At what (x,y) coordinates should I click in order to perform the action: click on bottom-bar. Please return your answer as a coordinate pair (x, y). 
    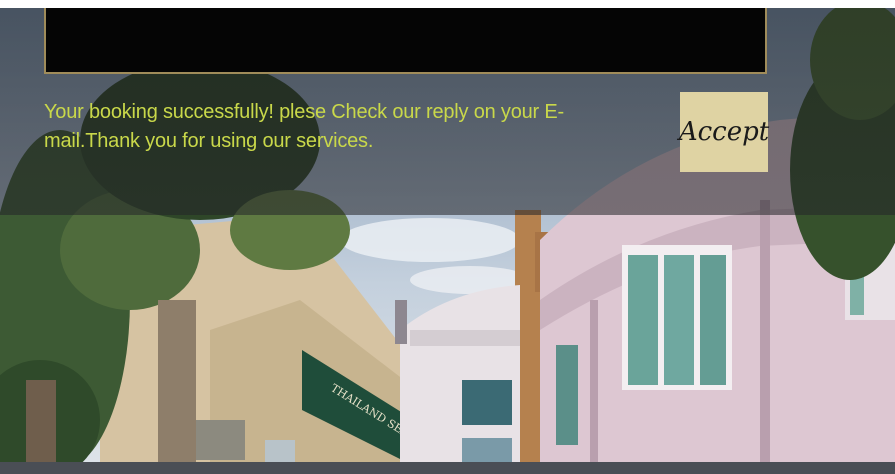
    Looking at the image, I should click on (447, 468).